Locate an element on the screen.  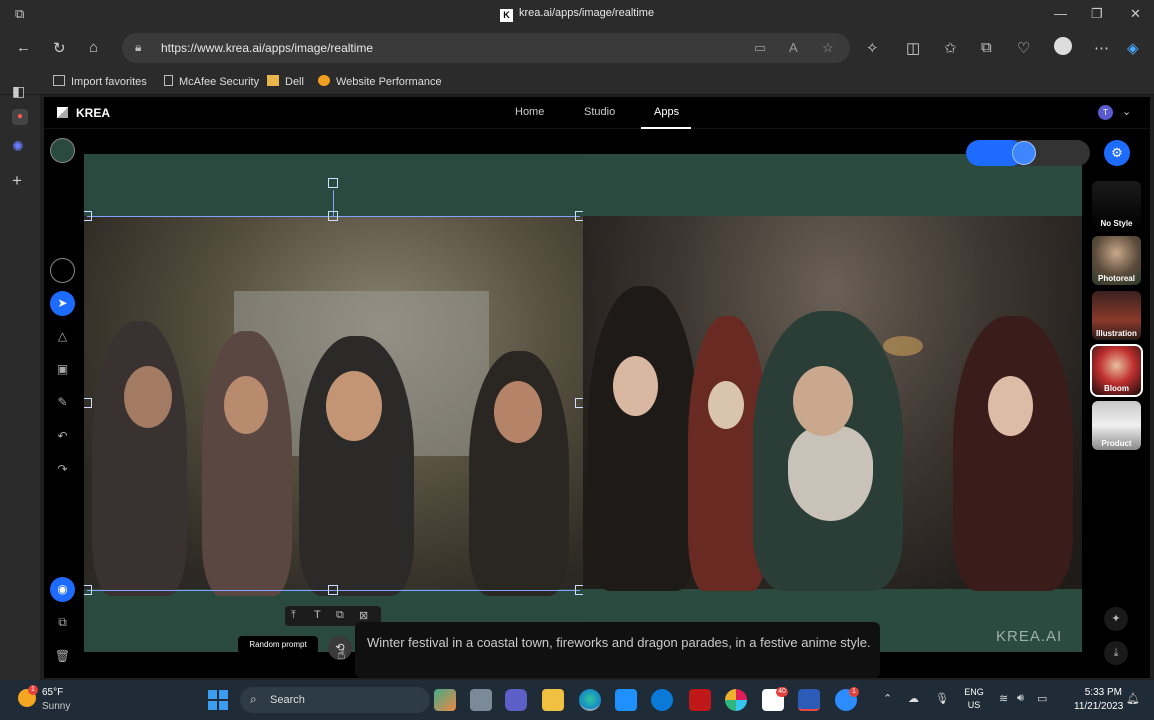
chevron-up-icon: ⌃ is located at coordinates (887, 698).